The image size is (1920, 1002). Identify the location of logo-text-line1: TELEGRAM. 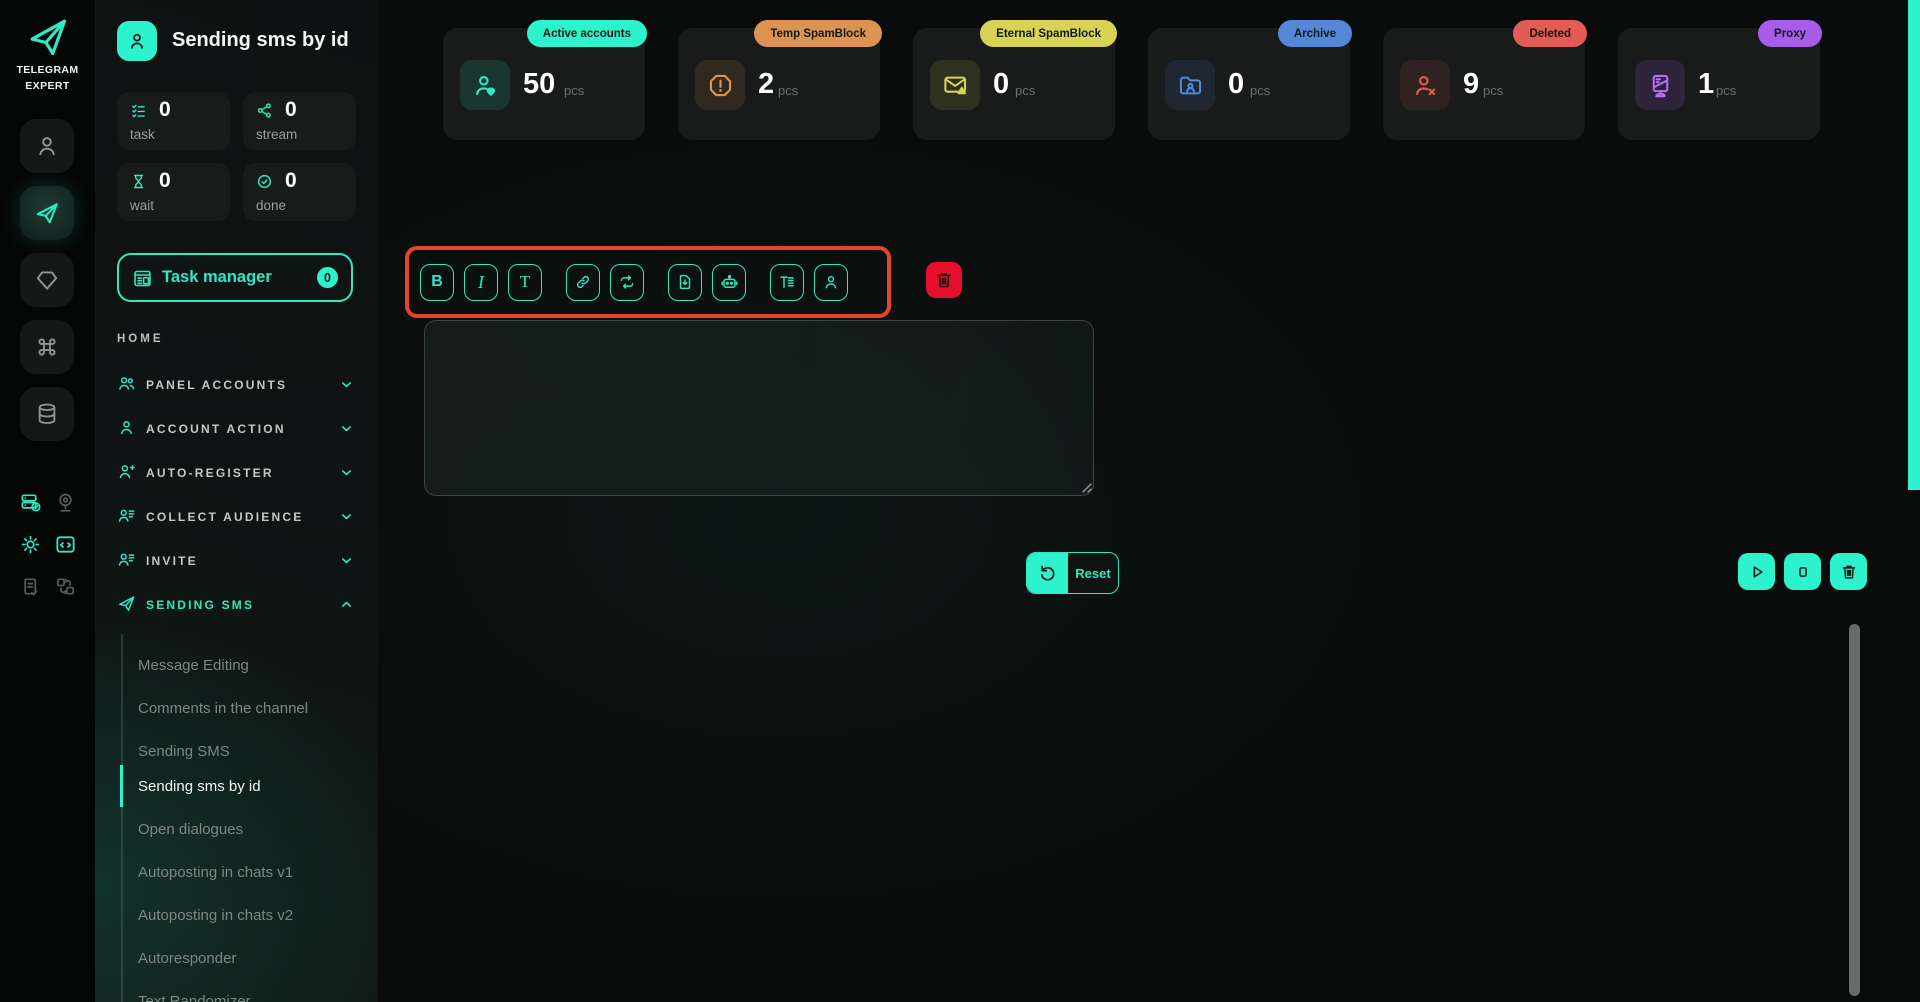
(47, 70).